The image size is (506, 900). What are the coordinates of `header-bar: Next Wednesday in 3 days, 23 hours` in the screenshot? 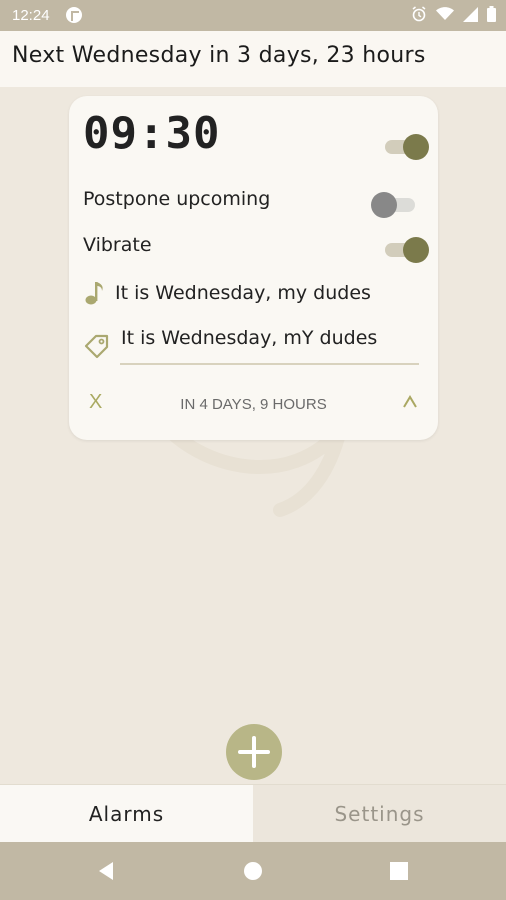 It's located at (253, 59).